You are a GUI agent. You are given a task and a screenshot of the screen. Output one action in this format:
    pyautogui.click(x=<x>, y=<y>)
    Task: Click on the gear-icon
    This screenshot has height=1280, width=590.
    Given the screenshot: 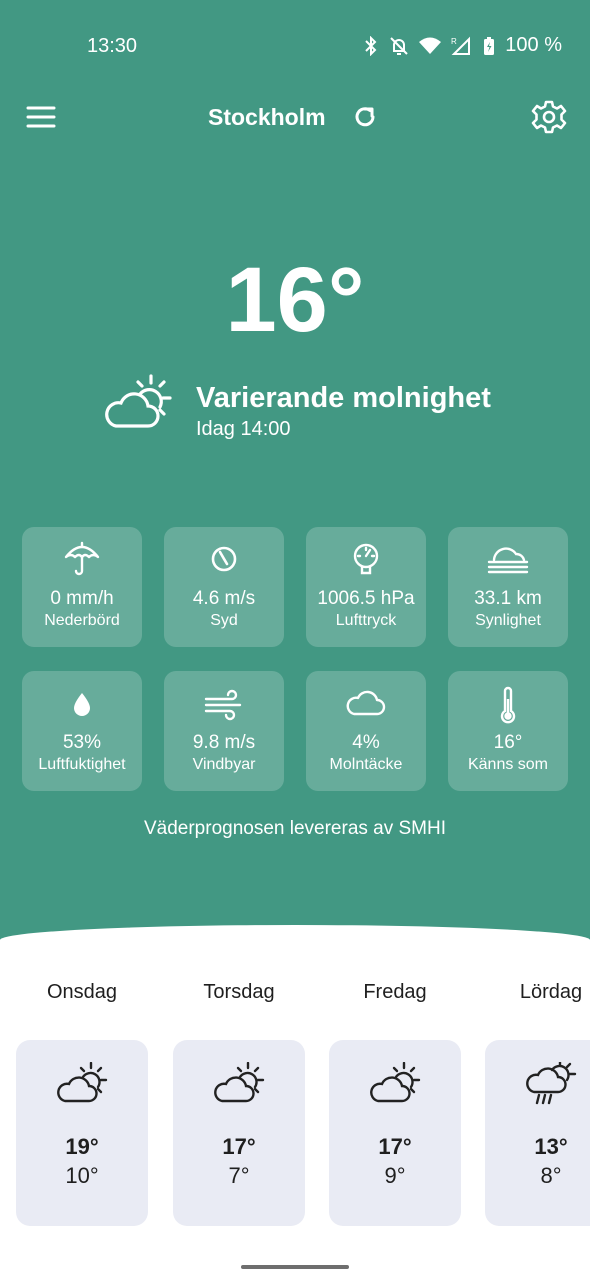 What is the action you would take?
    pyautogui.click(x=549, y=117)
    